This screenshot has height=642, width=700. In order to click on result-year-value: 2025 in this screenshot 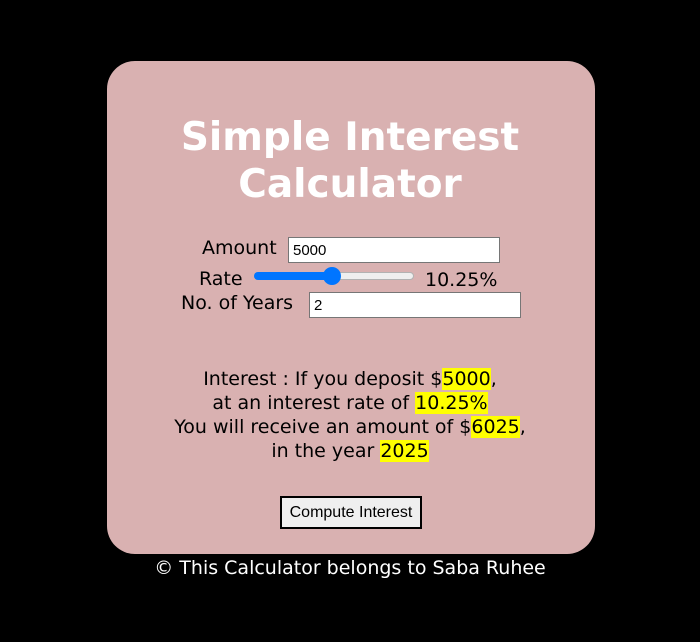, I will do `click(404, 451)`.